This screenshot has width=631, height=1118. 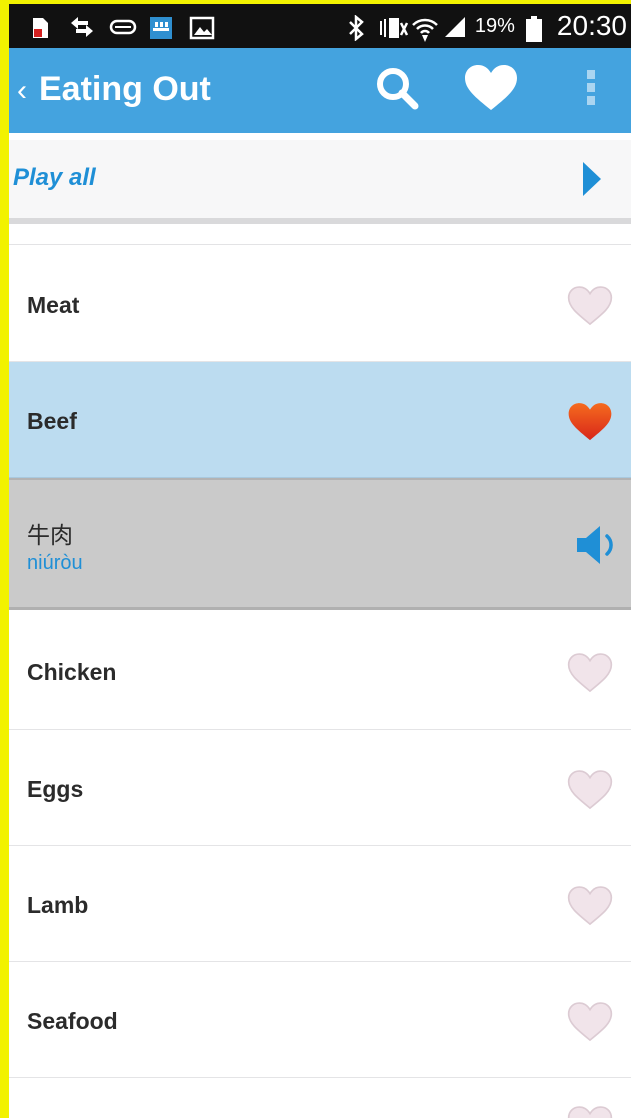 What do you see at coordinates (160, 27) in the screenshot?
I see `rtl-app-icon` at bounding box center [160, 27].